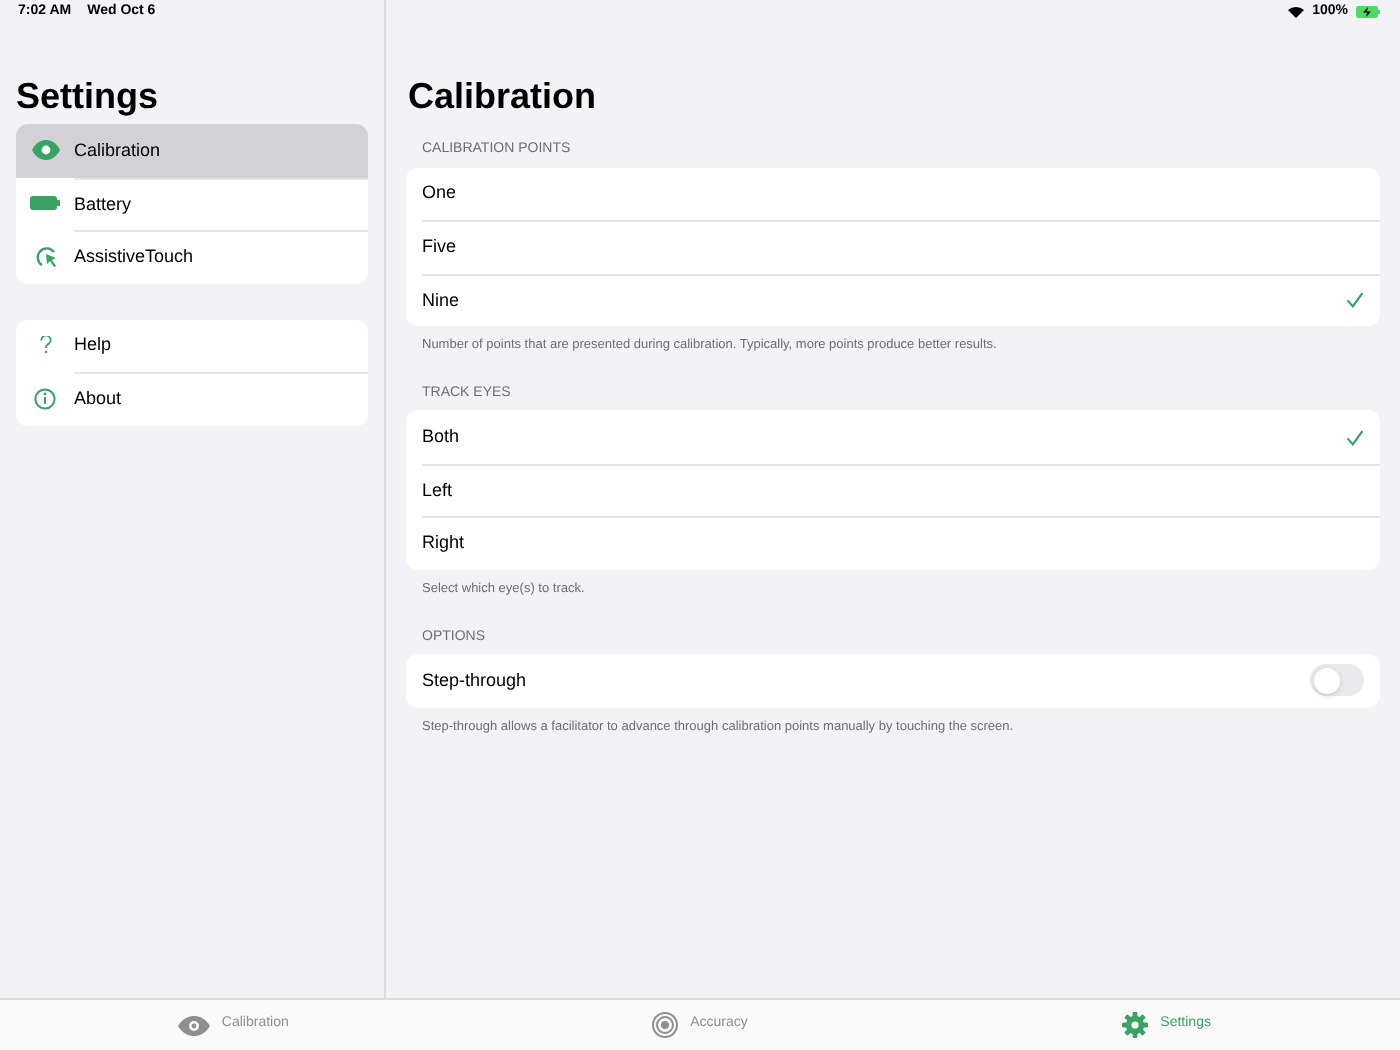 This screenshot has height=1050, width=1400. Describe the element at coordinates (440, 247) in the screenshot. I see `option-label: Five` at that location.